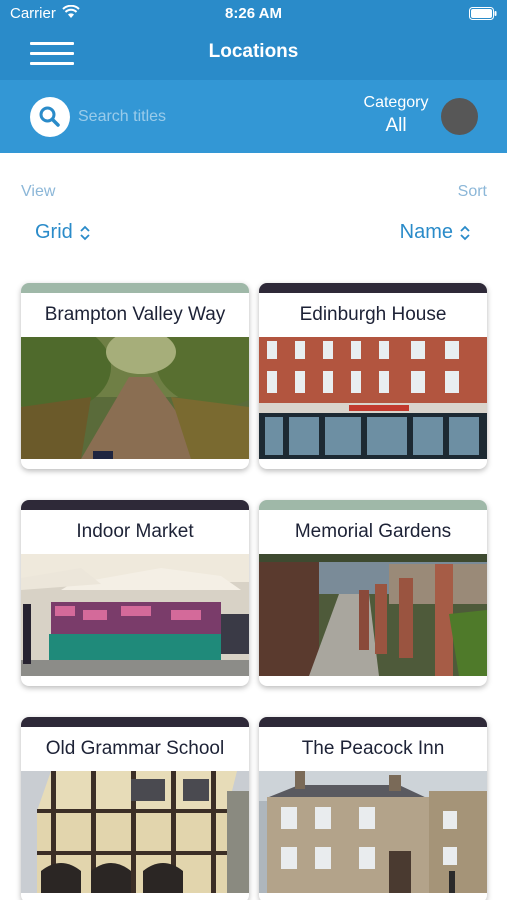 This screenshot has height=900, width=507. What do you see at coordinates (426, 232) in the screenshot?
I see `sort-value: Name` at bounding box center [426, 232].